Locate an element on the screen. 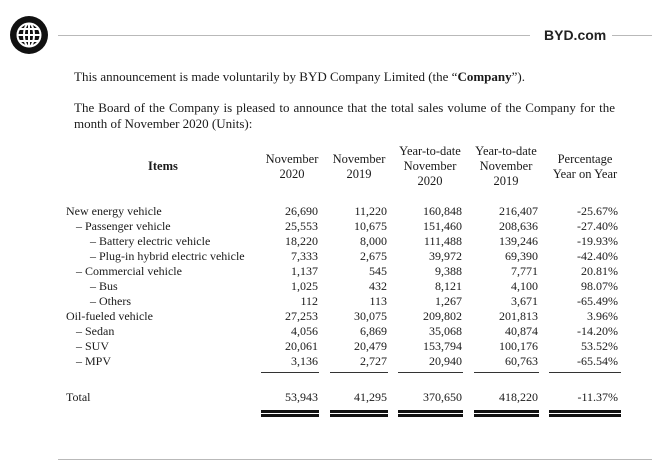 The height and width of the screenshot is (475, 663). cell-yoy-pct: -25.67% is located at coordinates (597, 211).